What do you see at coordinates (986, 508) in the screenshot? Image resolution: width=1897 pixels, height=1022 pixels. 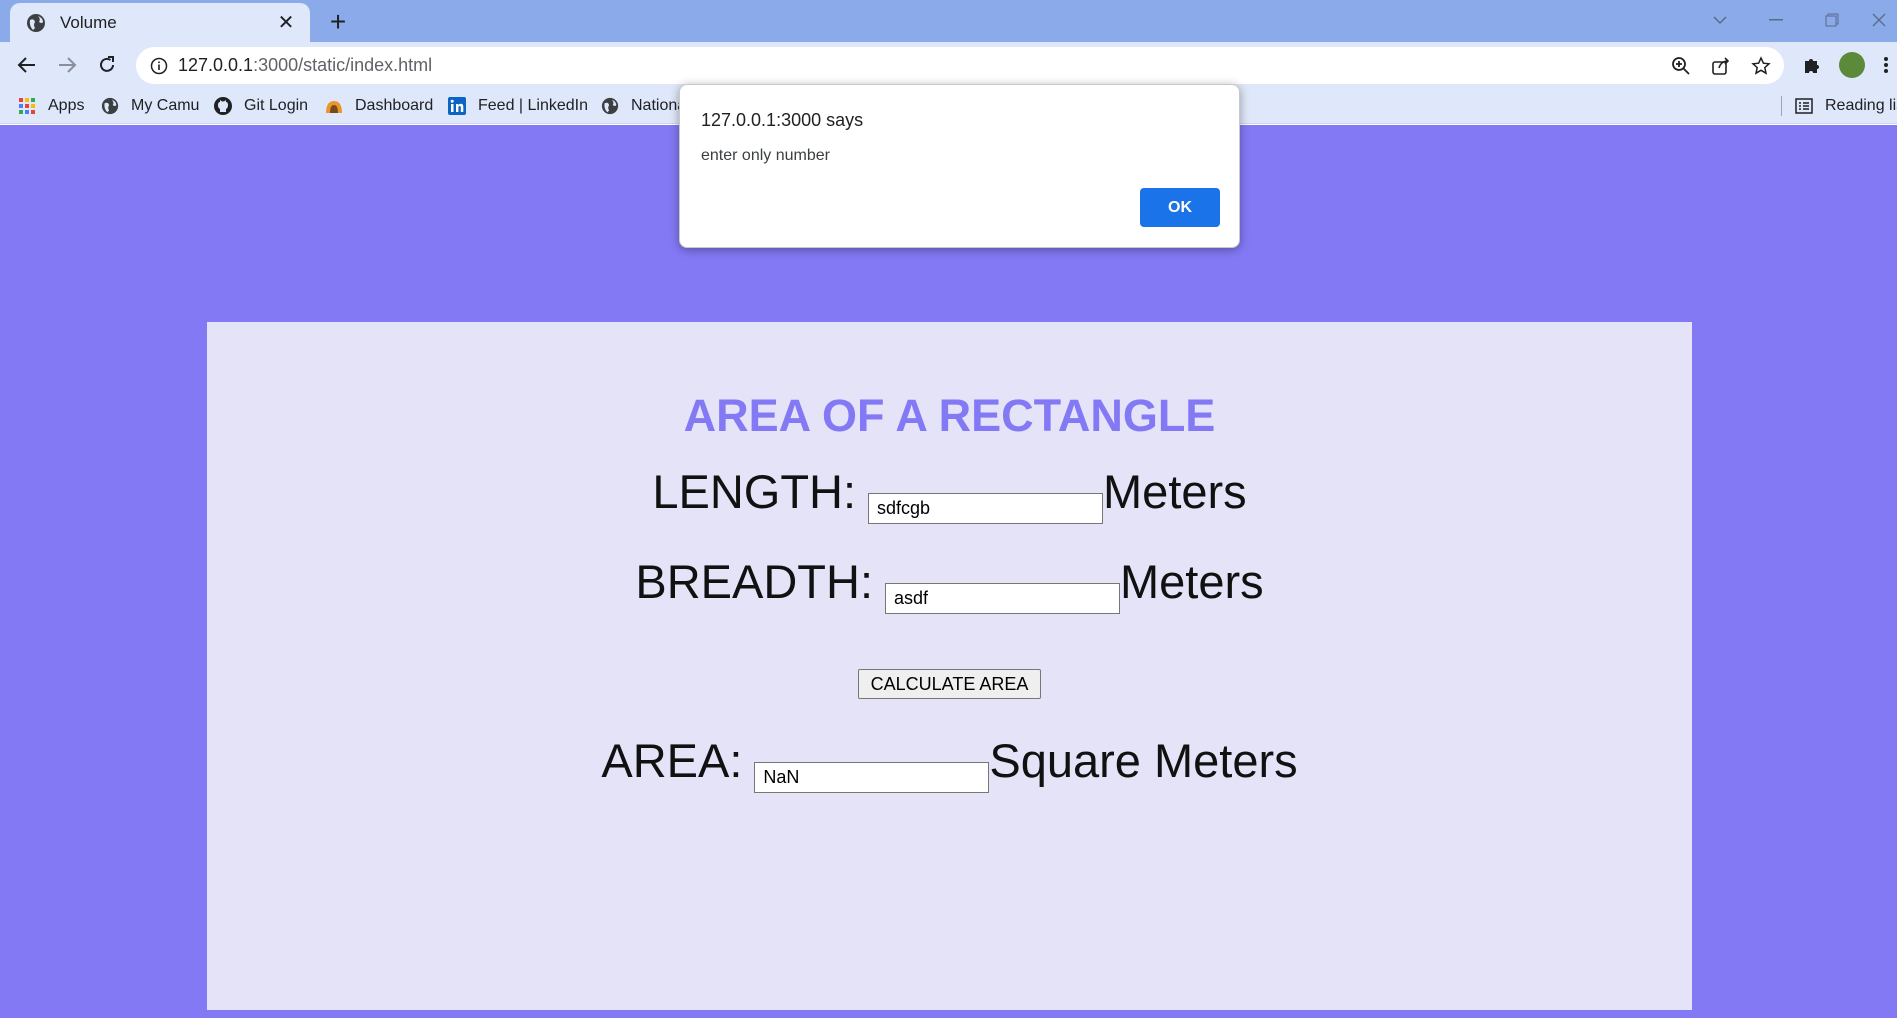 I see `length-input` at bounding box center [986, 508].